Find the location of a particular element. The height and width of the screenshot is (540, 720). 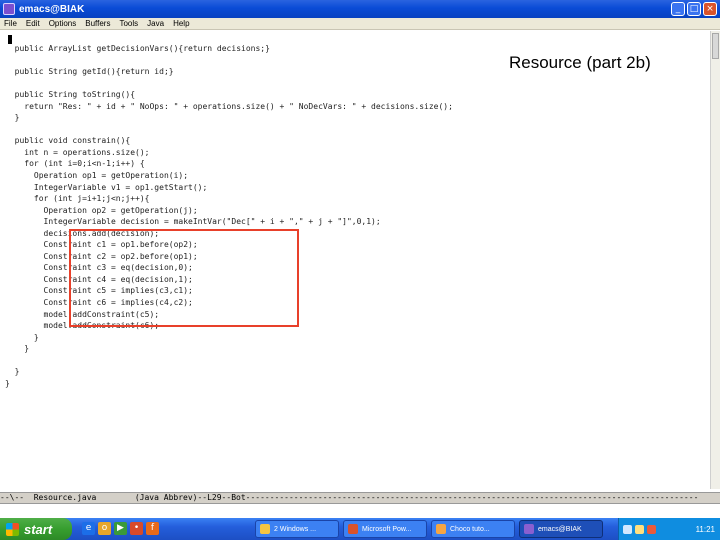

volume-icon is located at coordinates (639, 529).